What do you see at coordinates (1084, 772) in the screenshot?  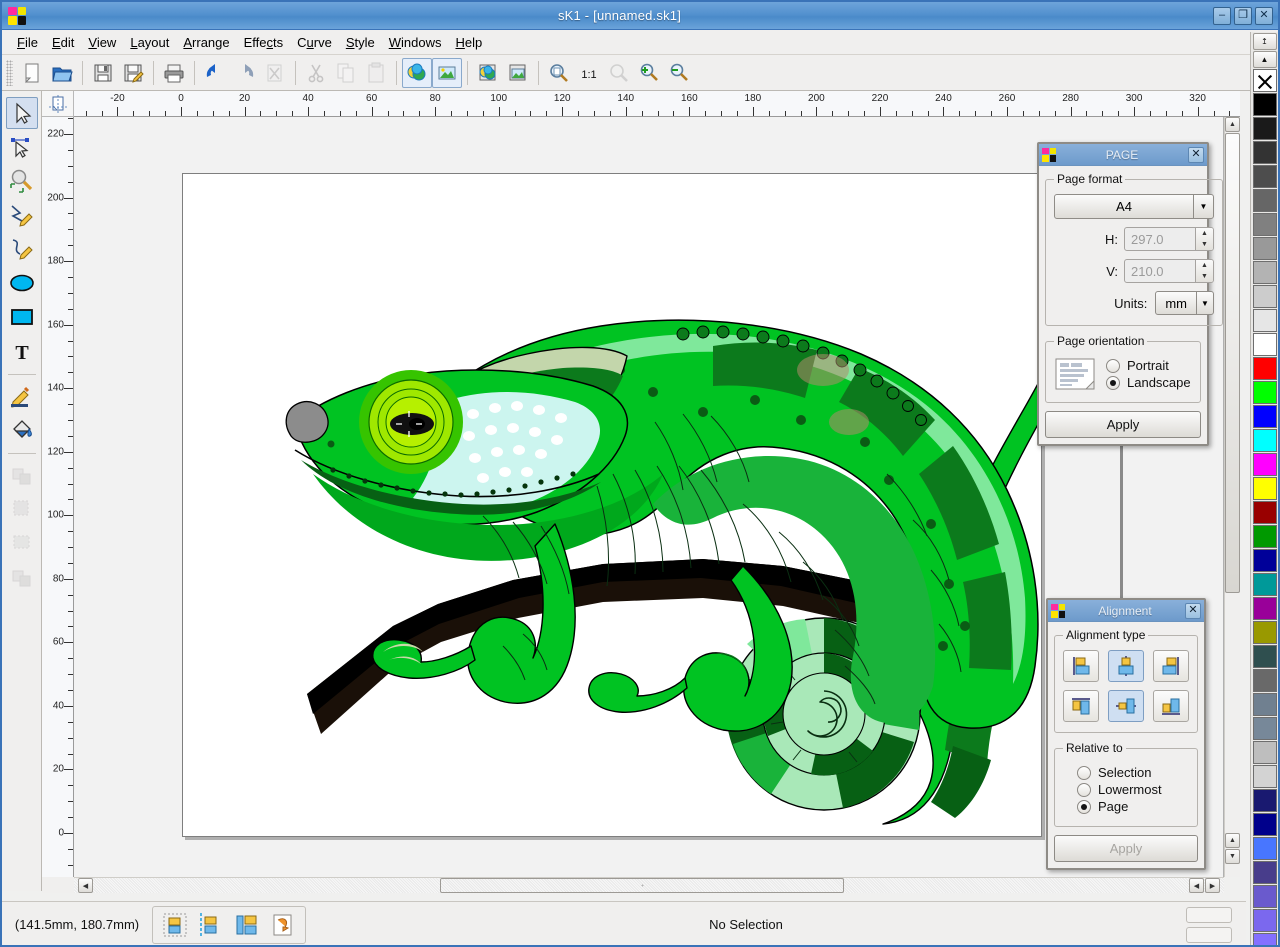 I see `radio-selection-indicator` at bounding box center [1084, 772].